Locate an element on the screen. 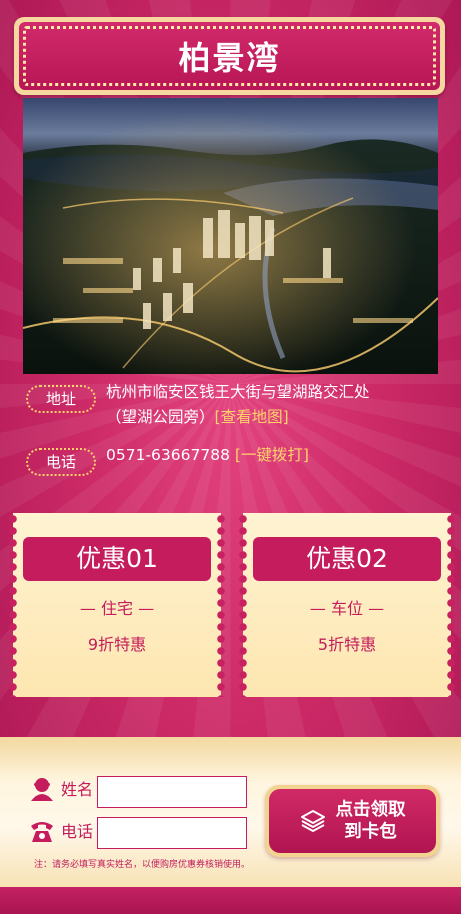  phone-tag: 电话 is located at coordinates (61, 462).